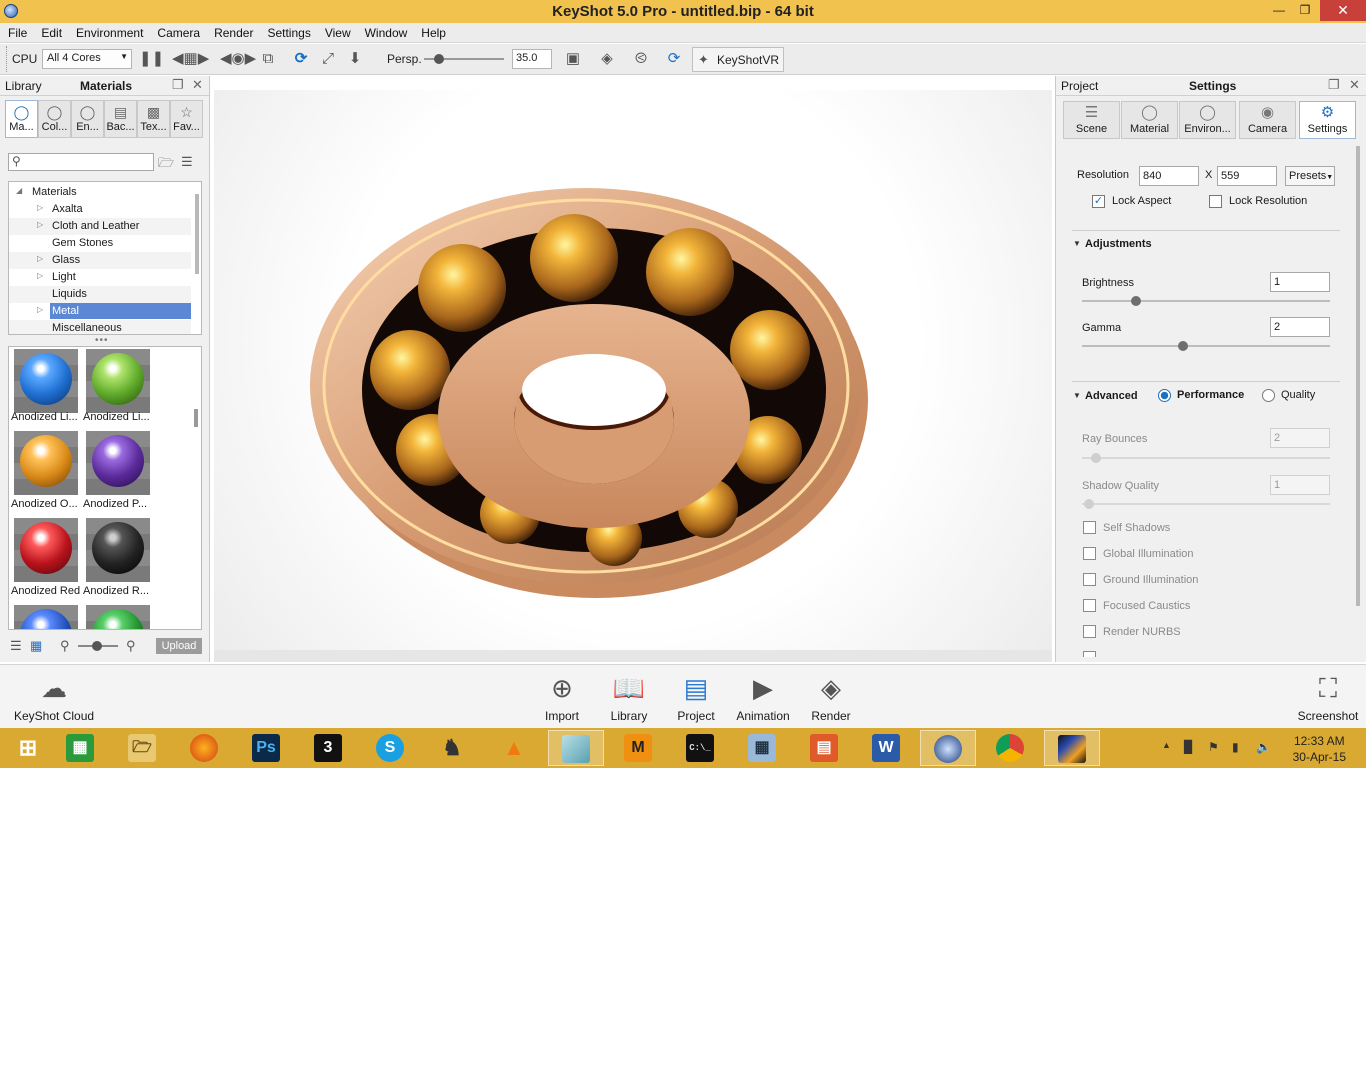 The width and height of the screenshot is (1366, 1069). I want to click on taskbar-photoshop: Ps, so click(266, 748).